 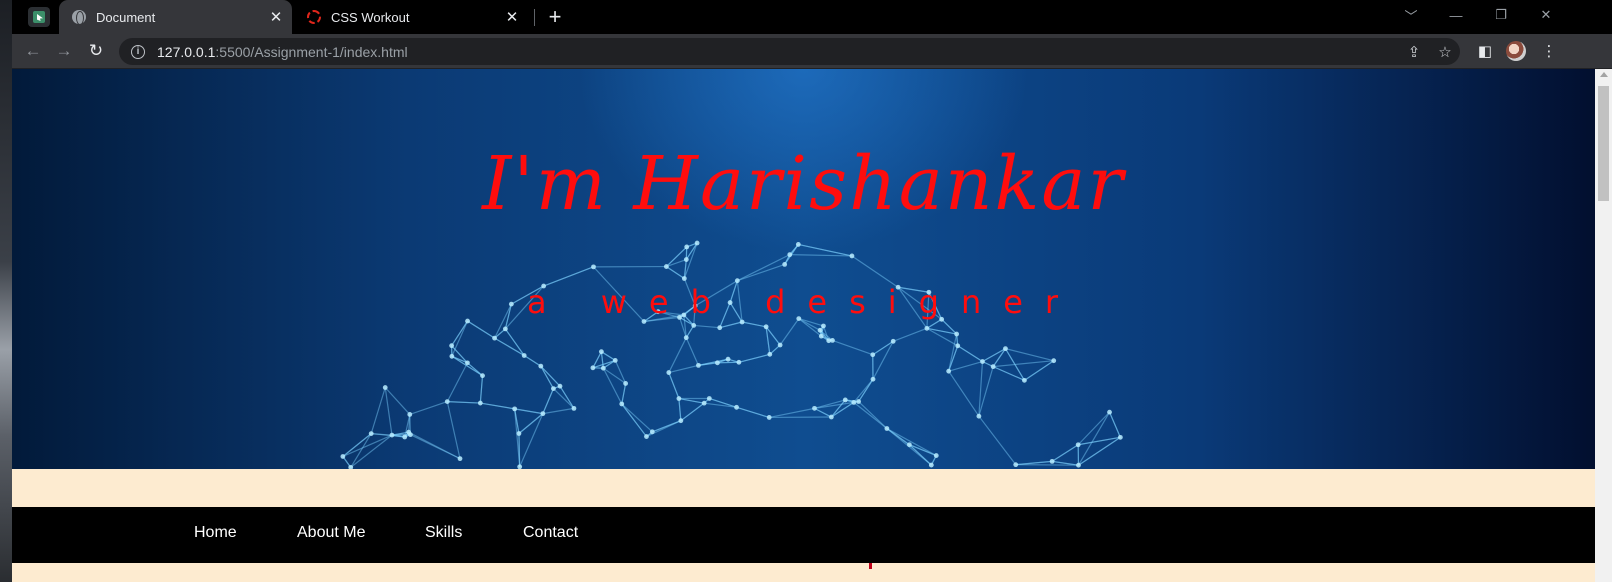 I want to click on star-icon: ☆, so click(x=1445, y=52).